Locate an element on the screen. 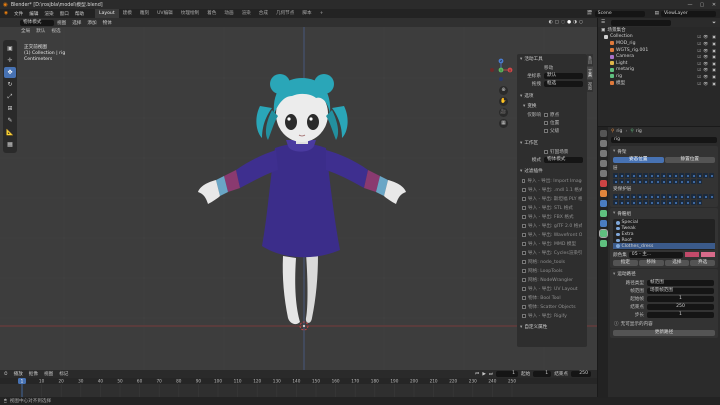 The image size is (720, 405). addon-item: 导入 - 导出: FBX 格式 is located at coordinates (552, 216).